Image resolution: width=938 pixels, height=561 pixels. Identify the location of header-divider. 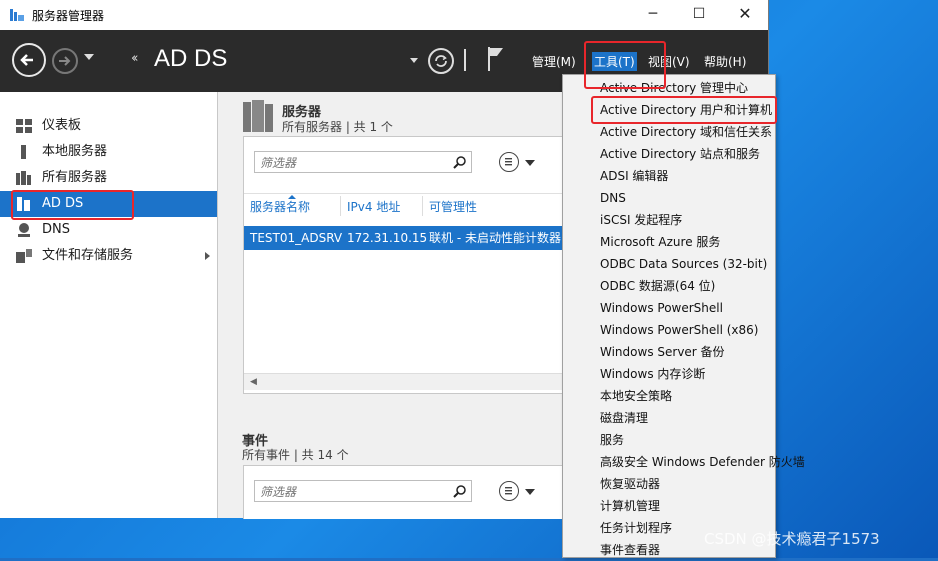
(403, 193).